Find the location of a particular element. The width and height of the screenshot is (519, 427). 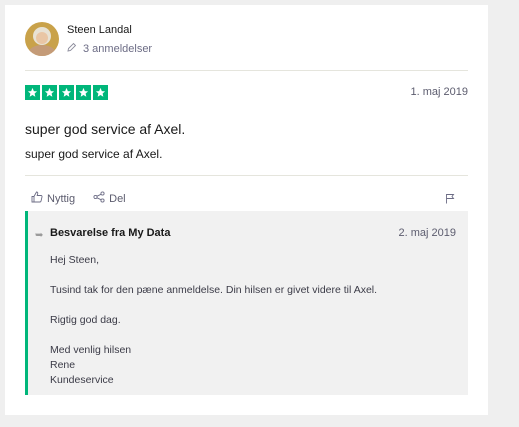

useful-button: Nyttig is located at coordinates (53, 198).